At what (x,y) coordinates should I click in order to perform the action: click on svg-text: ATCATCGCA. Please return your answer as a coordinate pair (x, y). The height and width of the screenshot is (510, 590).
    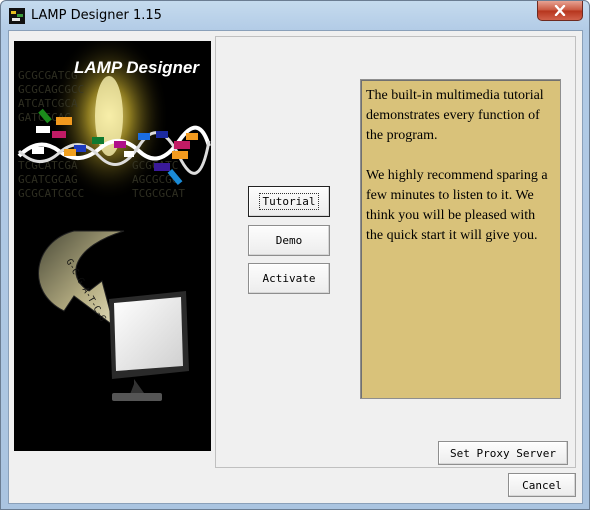
    Looking at the image, I should click on (48, 103).